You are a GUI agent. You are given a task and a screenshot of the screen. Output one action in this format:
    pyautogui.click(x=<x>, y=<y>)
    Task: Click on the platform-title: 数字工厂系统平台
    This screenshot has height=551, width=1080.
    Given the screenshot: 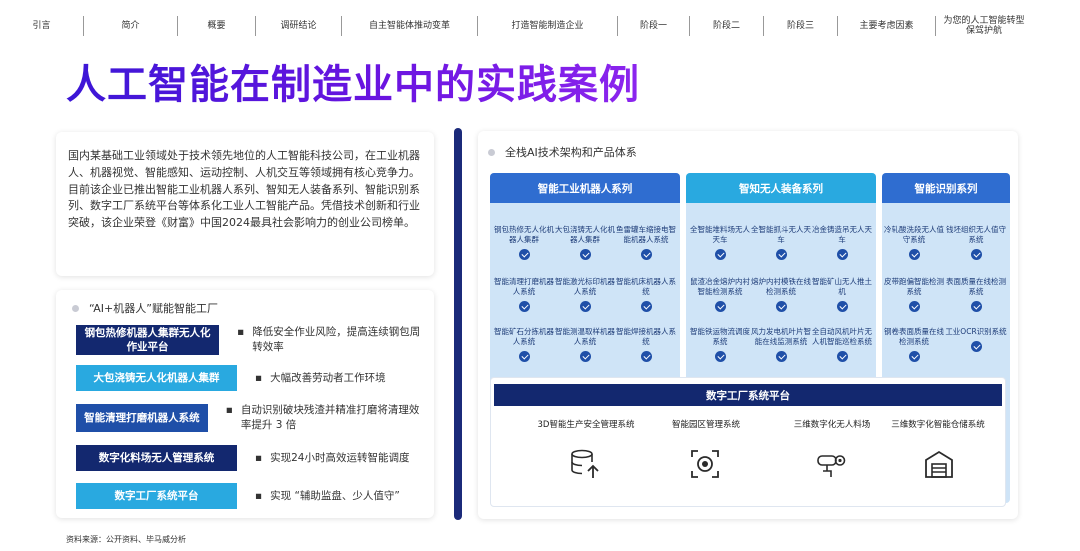 What is the action you would take?
    pyautogui.click(x=748, y=395)
    